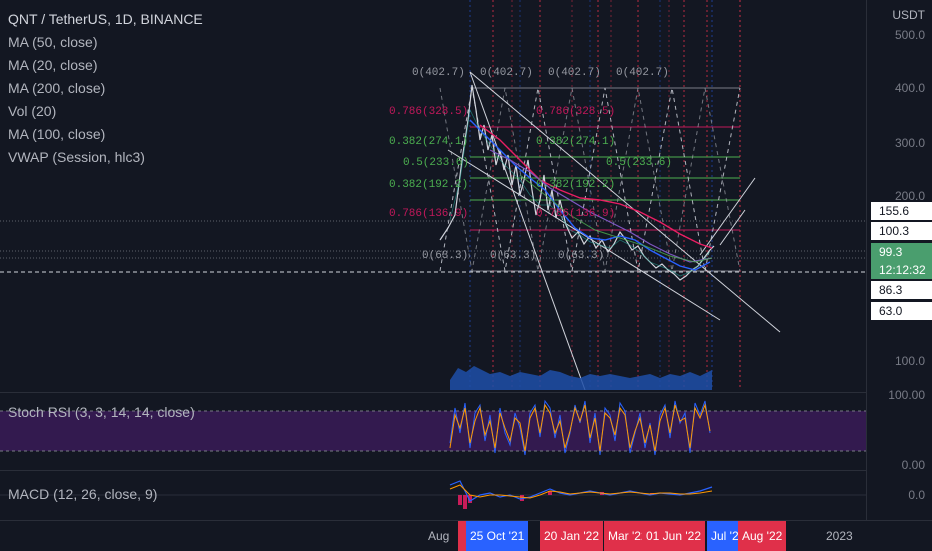 Image resolution: width=932 pixels, height=551 pixels. Describe the element at coordinates (674, 536) in the screenshot. I see `time-label-jun: 01 Jun '22` at that location.